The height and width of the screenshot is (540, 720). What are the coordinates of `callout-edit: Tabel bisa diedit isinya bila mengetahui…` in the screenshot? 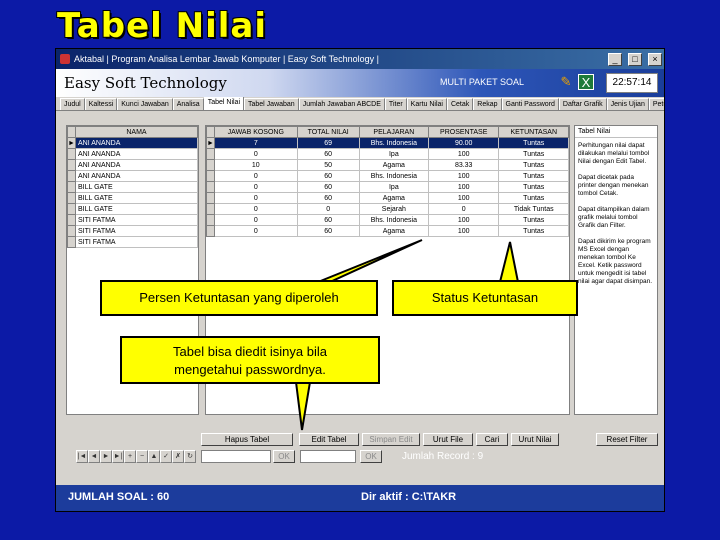 It's located at (250, 360).